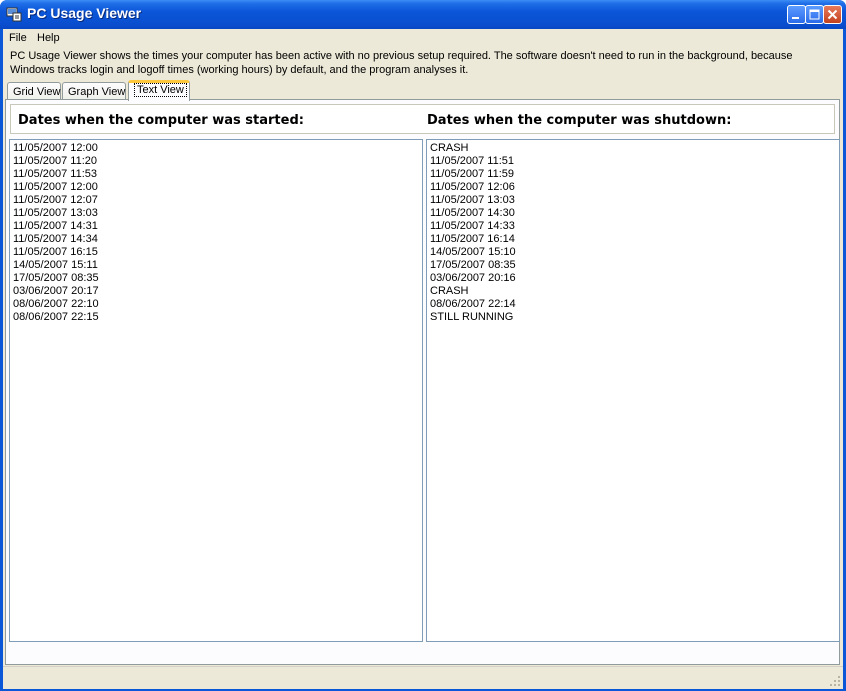 The height and width of the screenshot is (691, 846). I want to click on shutdown-header: Dates when the computer was shutdown:, so click(579, 120).